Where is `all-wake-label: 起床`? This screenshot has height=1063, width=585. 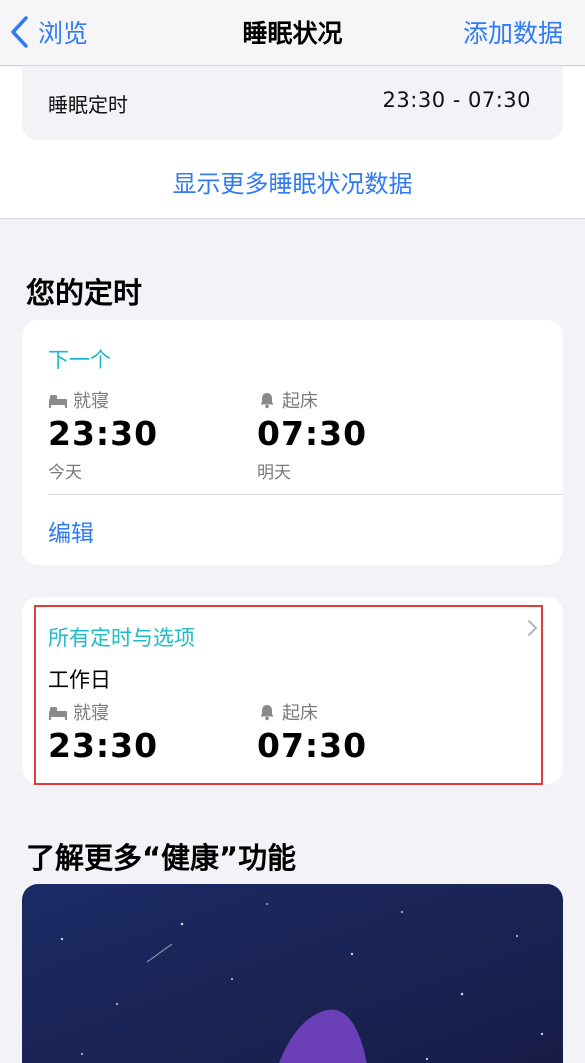
all-wake-label: 起床 is located at coordinates (287, 712).